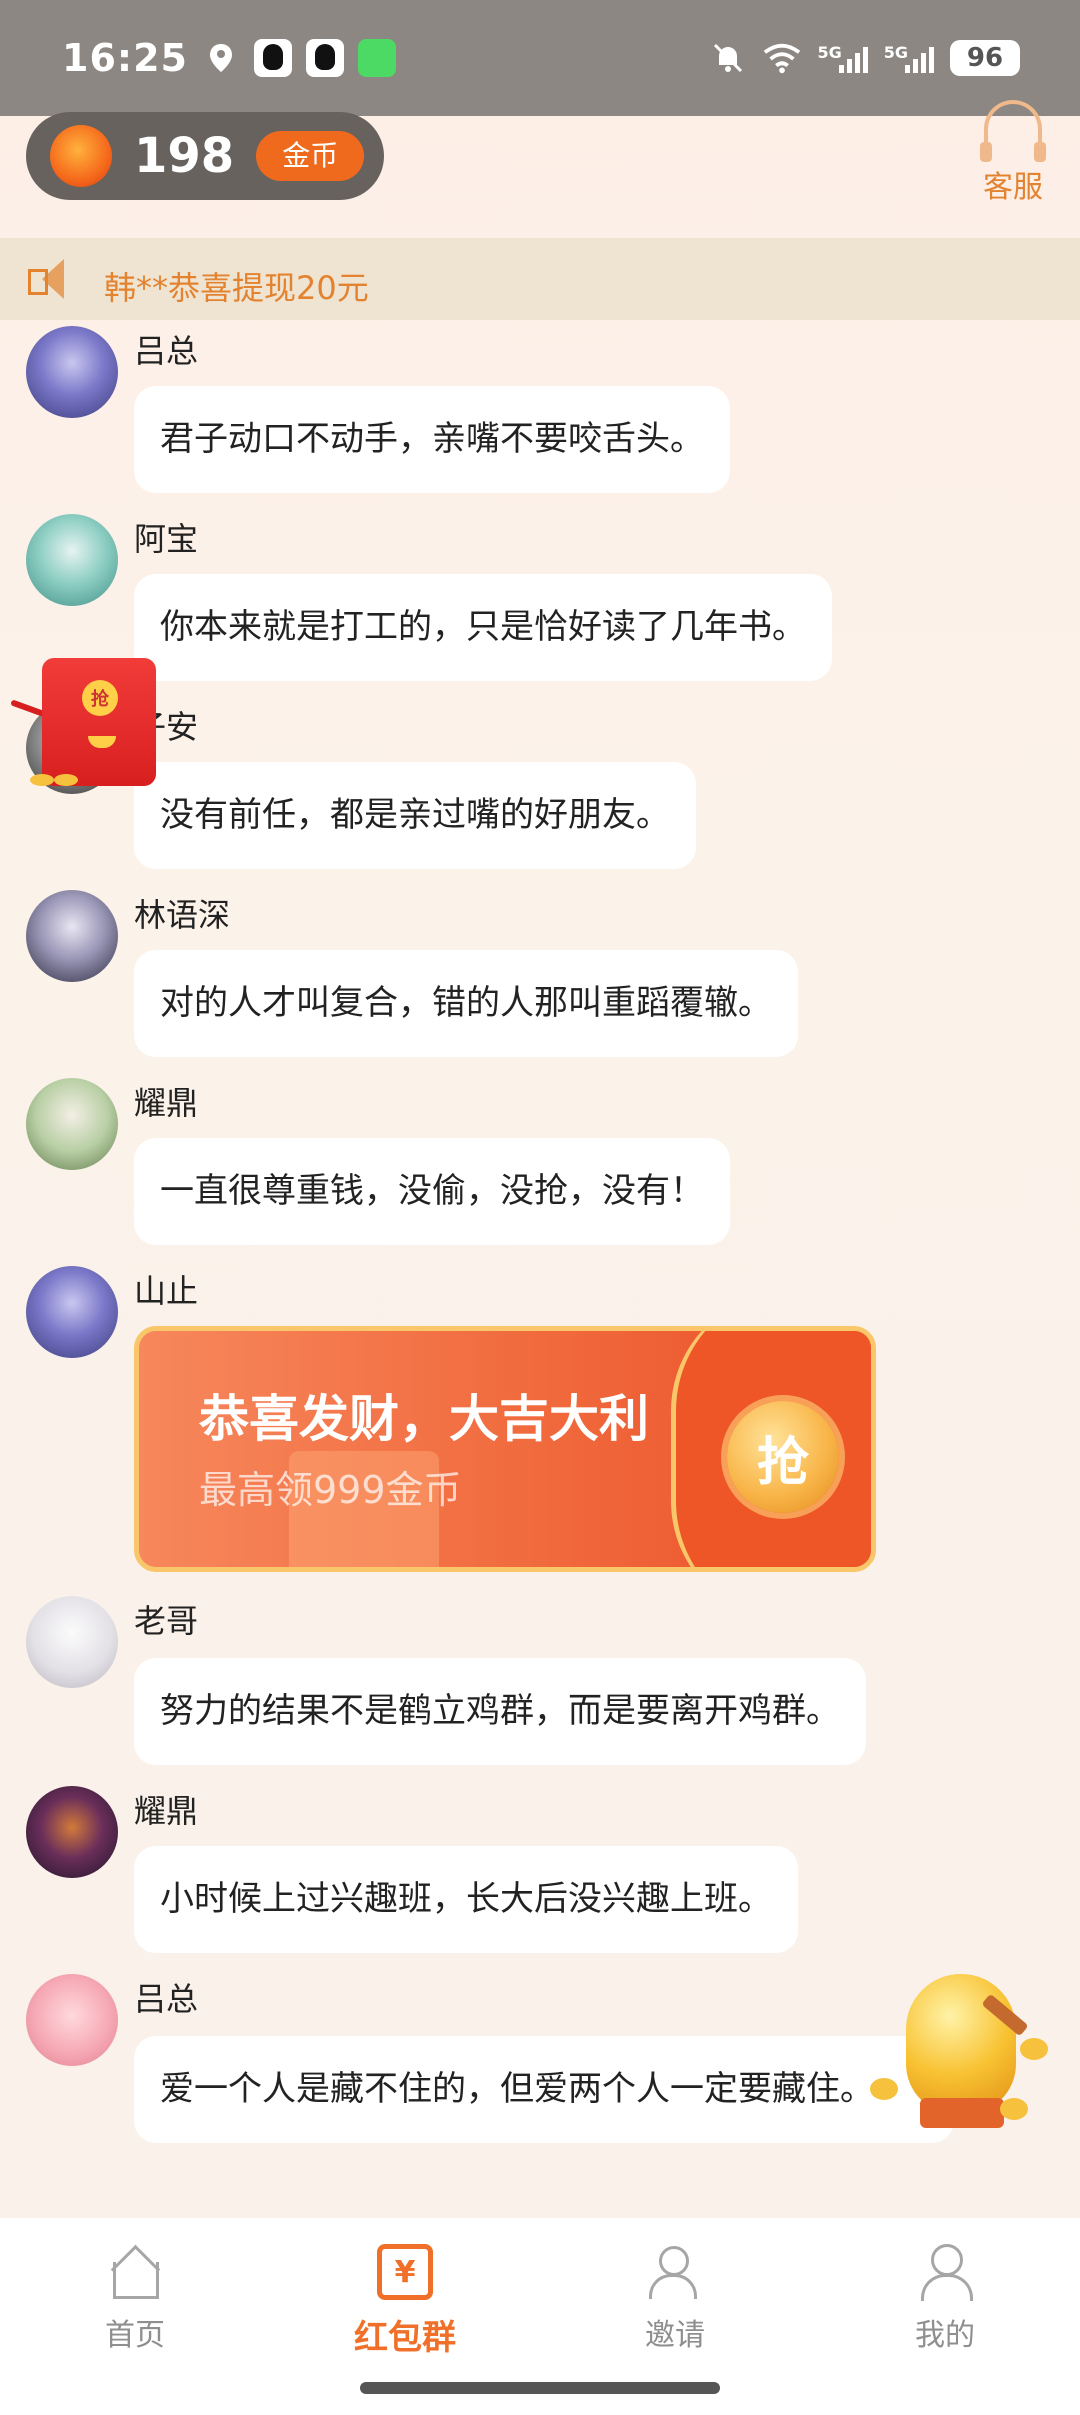 The width and height of the screenshot is (1080, 2415). Describe the element at coordinates (540, 2388) in the screenshot. I see `home-indicator` at that location.